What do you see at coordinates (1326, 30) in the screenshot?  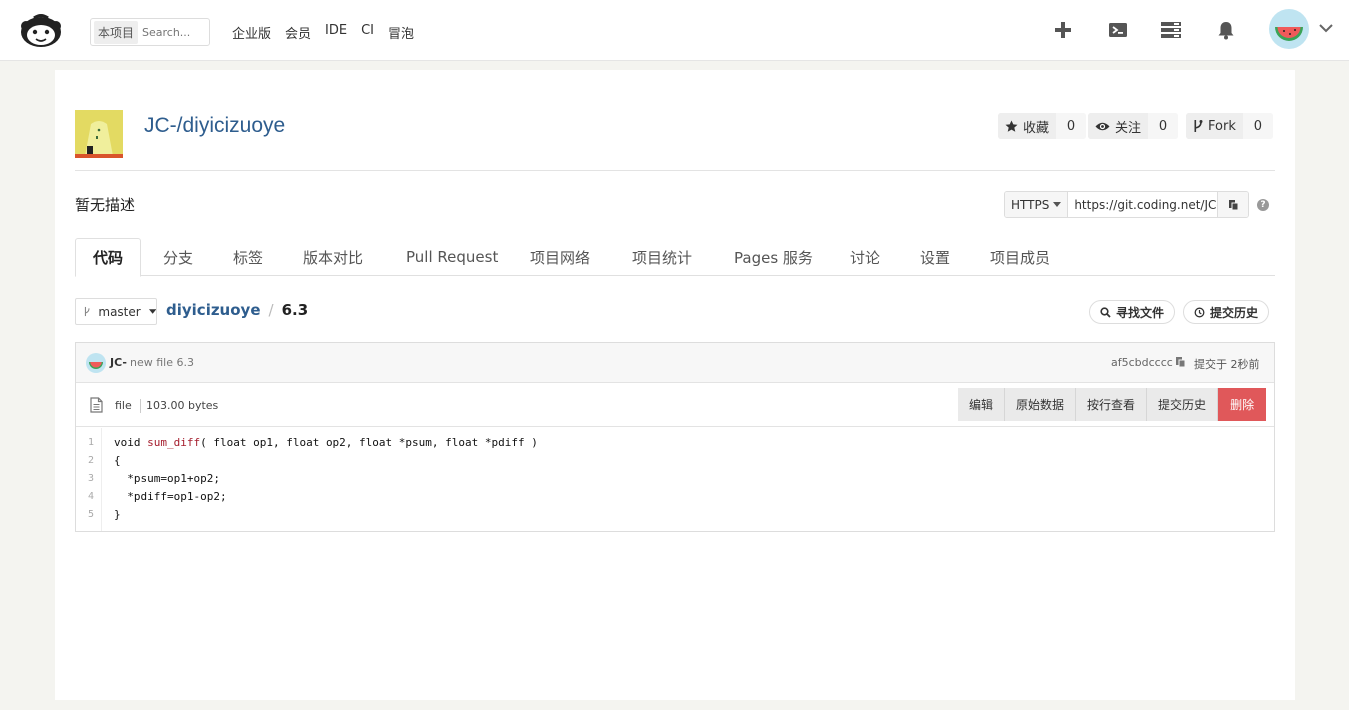 I see `chevron-down-icon` at bounding box center [1326, 30].